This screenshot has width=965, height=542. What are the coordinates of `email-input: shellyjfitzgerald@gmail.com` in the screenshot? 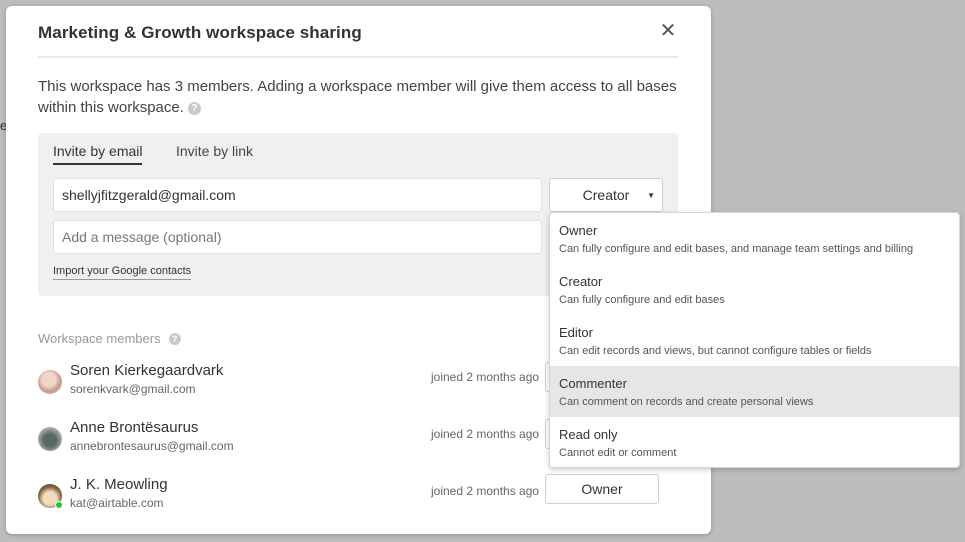 It's located at (297, 195).